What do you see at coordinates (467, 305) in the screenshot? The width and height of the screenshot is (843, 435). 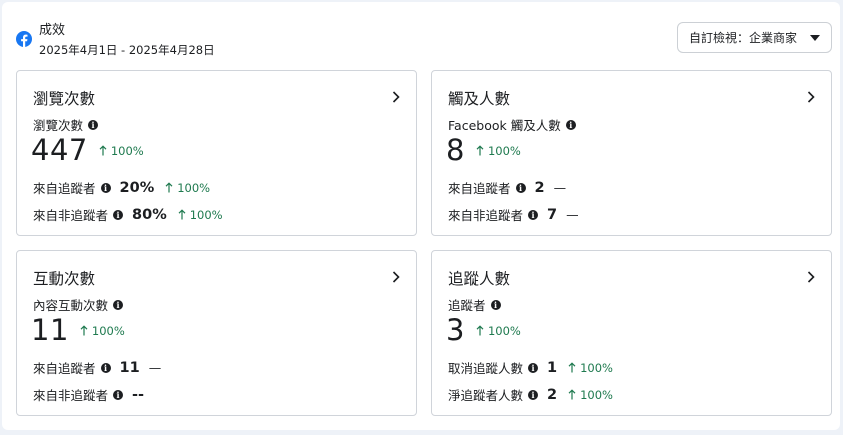 I see `metric-label-text: 追蹤者` at bounding box center [467, 305].